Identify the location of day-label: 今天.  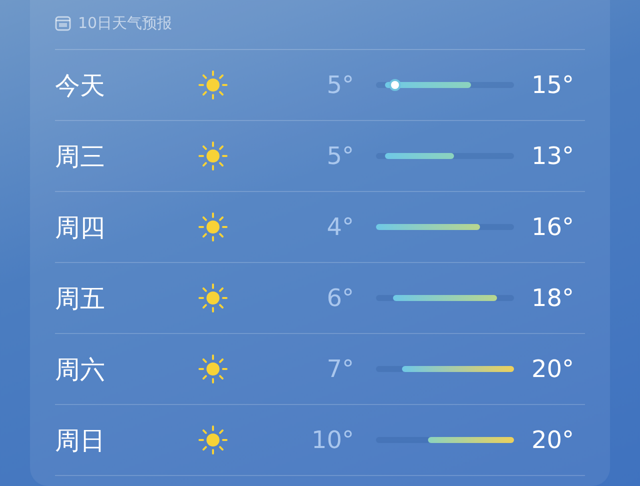
(80, 86).